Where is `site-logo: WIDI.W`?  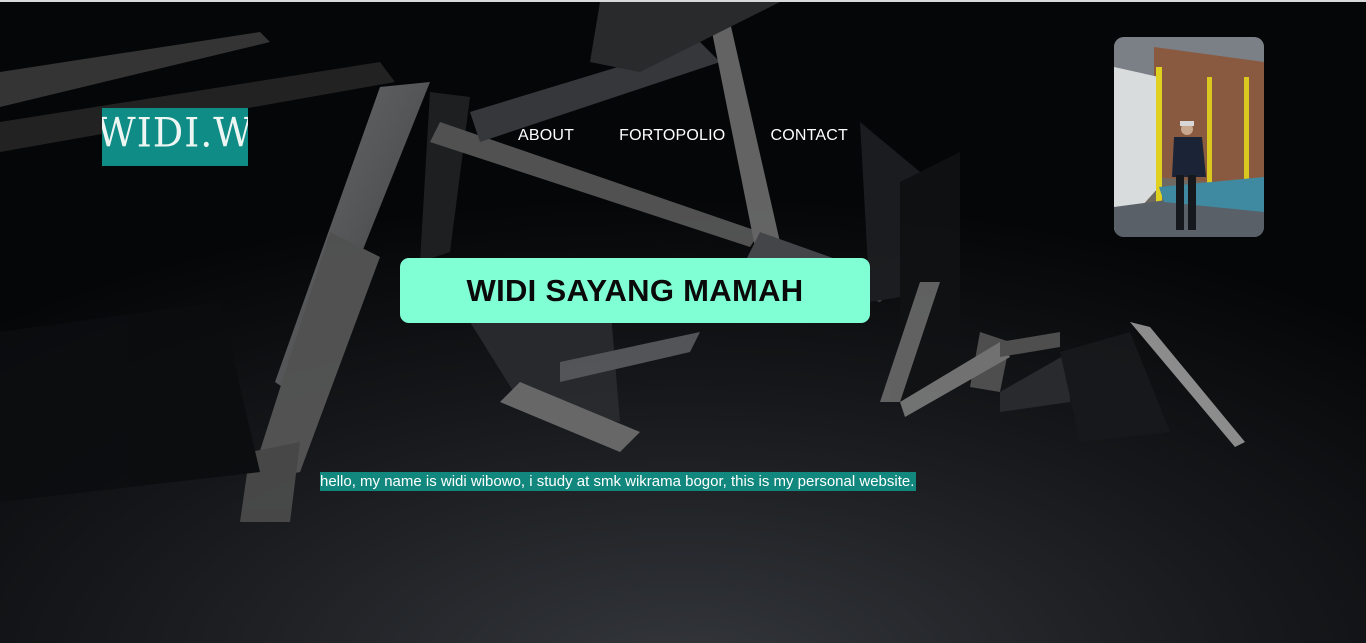 site-logo: WIDI.W is located at coordinates (175, 137).